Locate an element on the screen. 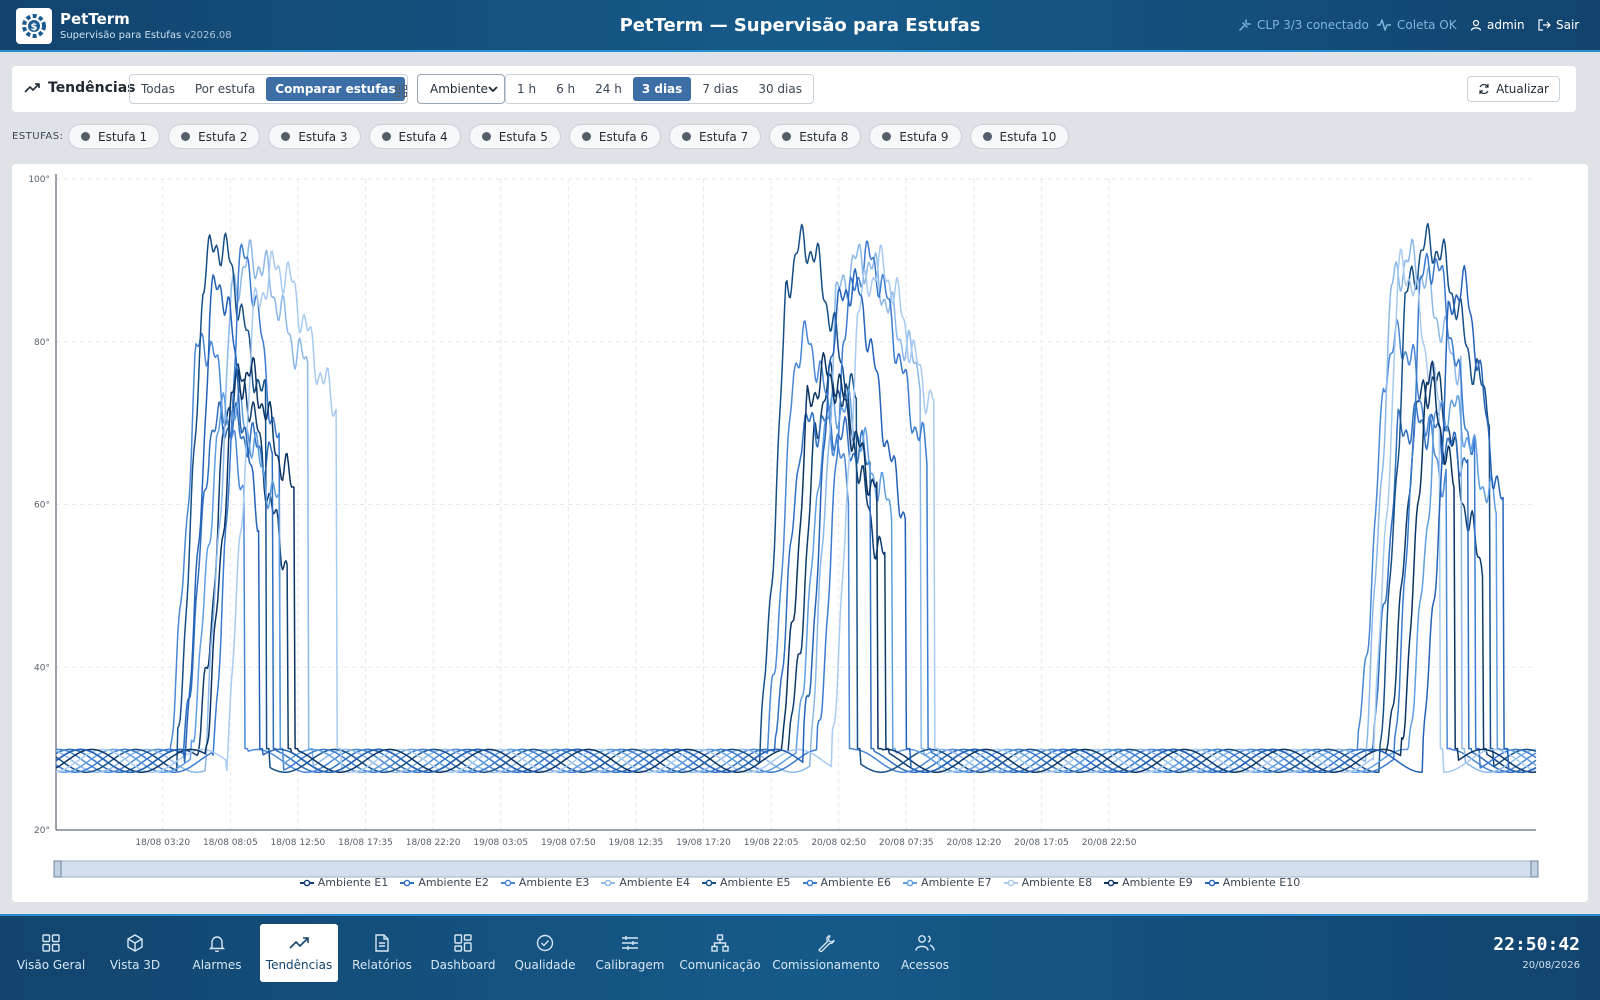 The image size is (1600, 1000). x-tick-label: 20/08 17:05 is located at coordinates (1041, 843).